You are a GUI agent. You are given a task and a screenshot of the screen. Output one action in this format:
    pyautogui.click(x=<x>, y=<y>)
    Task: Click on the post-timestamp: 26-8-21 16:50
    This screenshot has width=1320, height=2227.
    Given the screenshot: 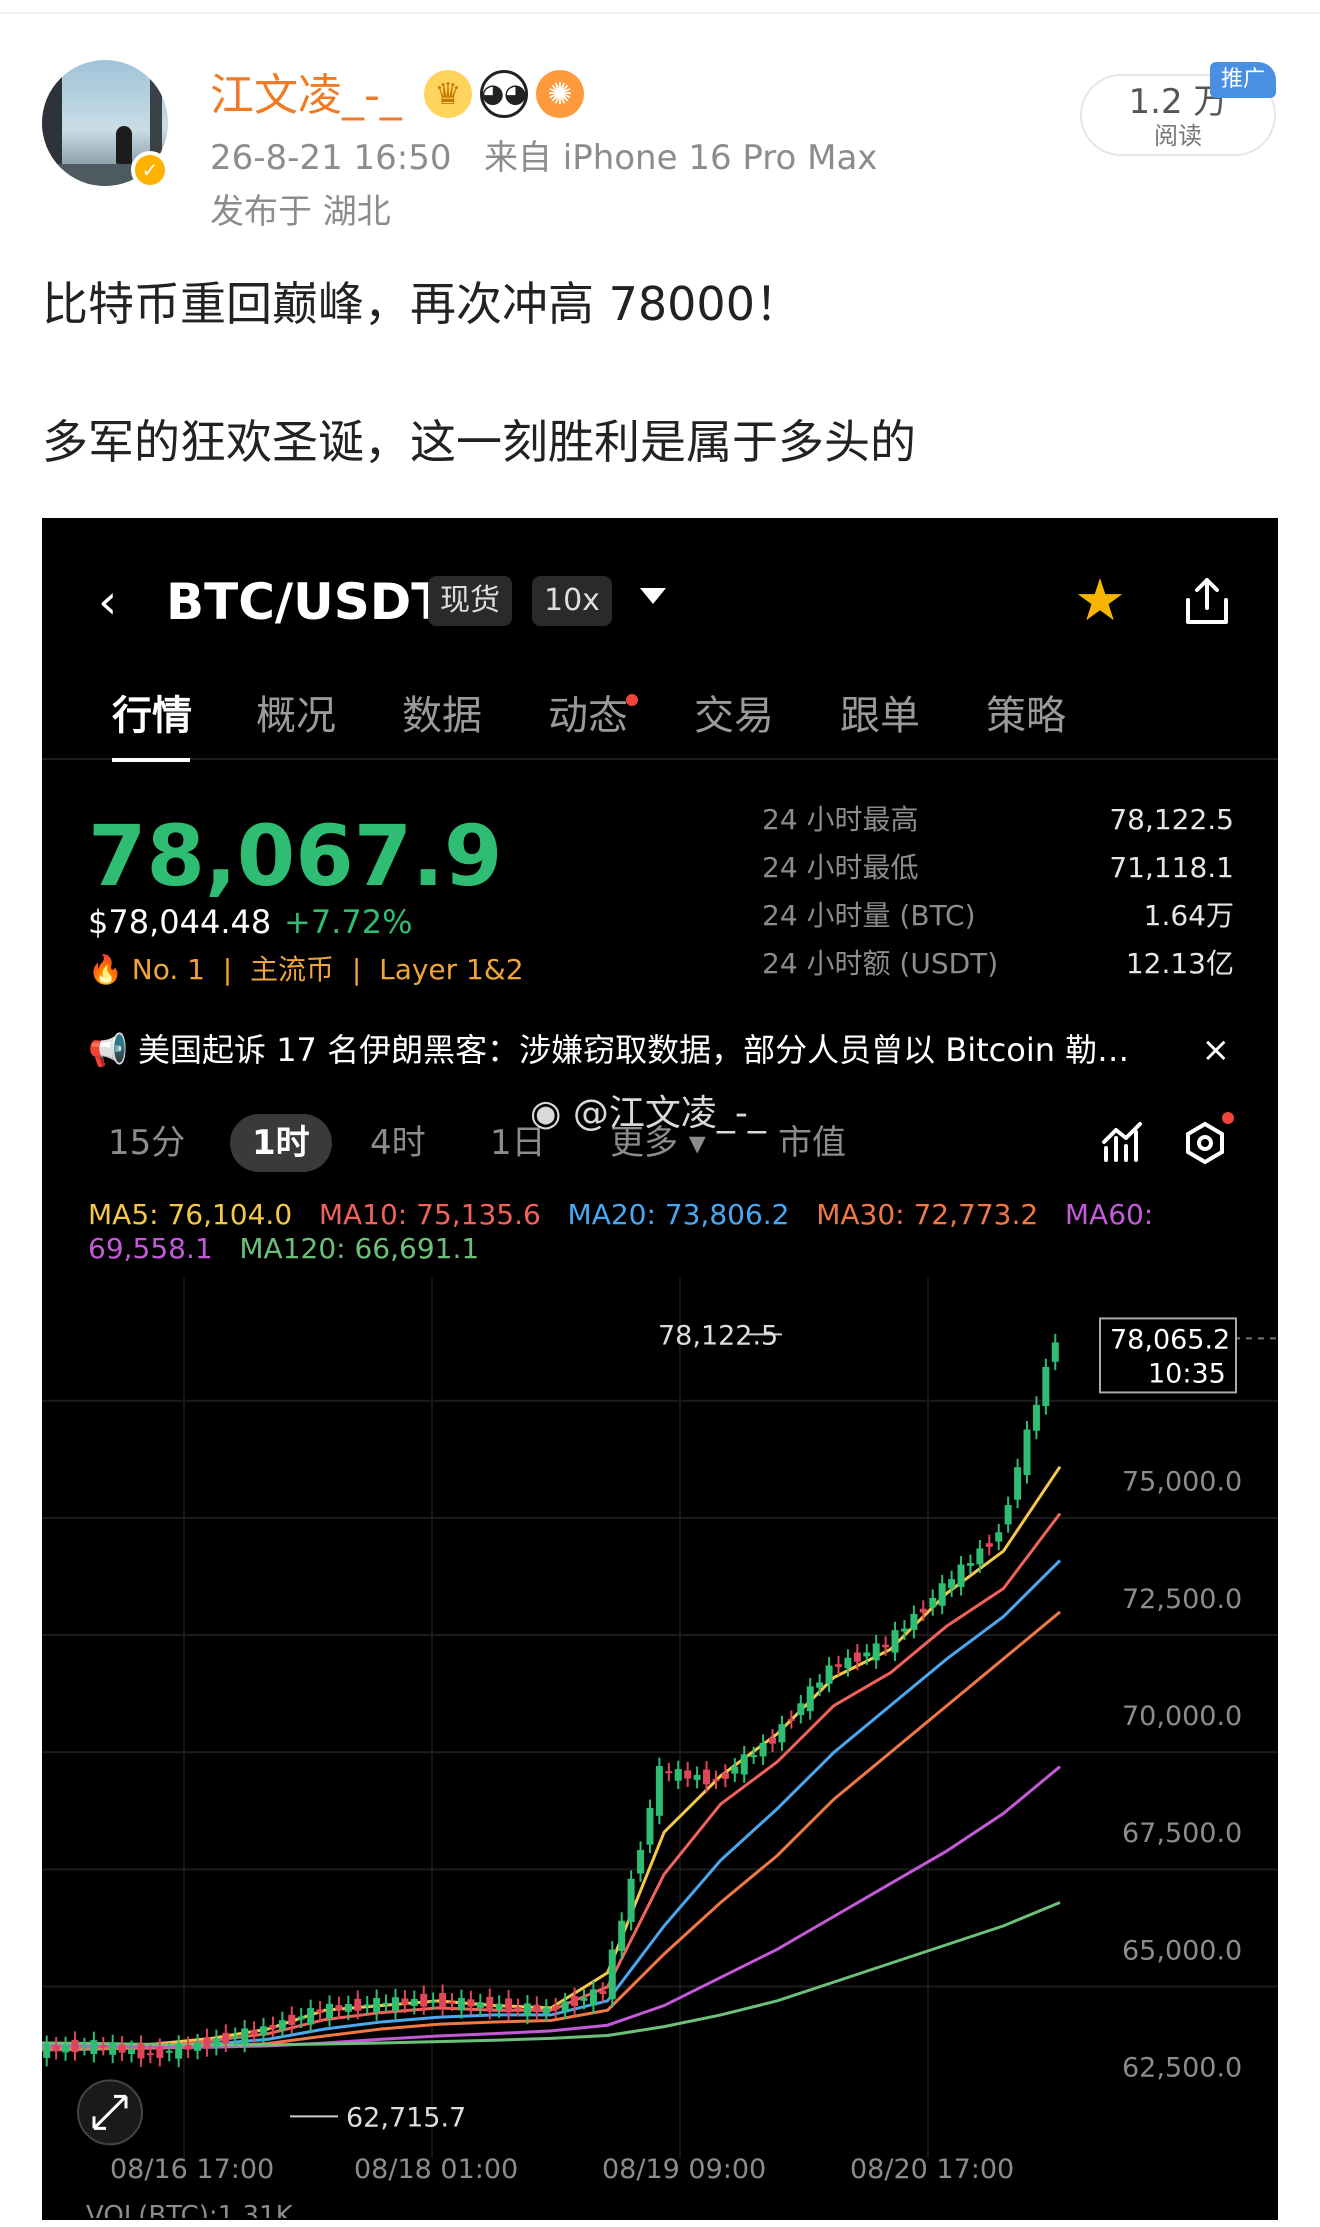 What is the action you would take?
    pyautogui.click(x=331, y=158)
    